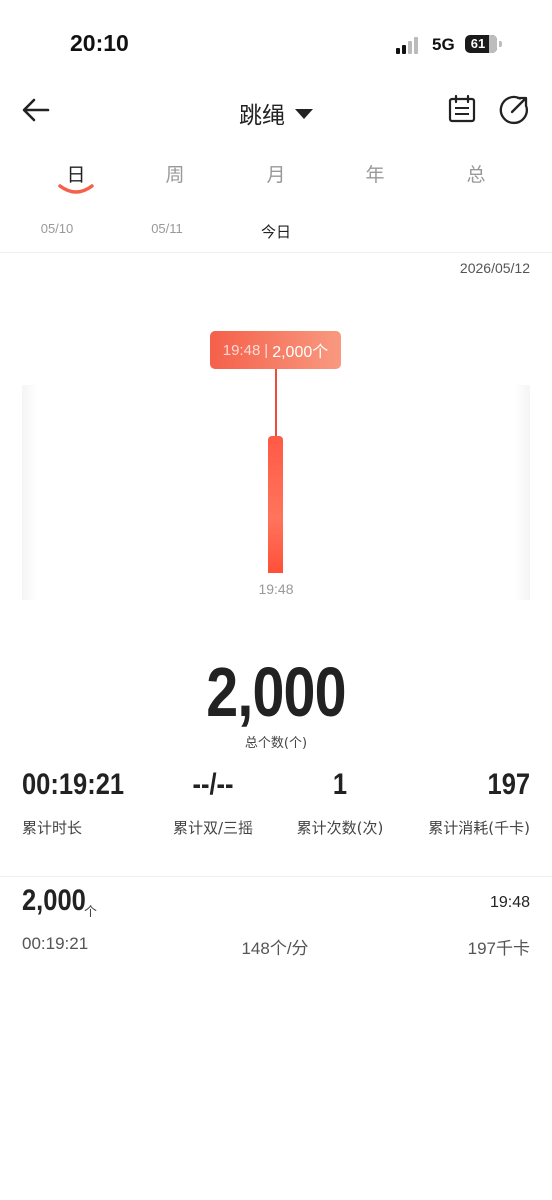 Image resolution: width=552 pixels, height=1200 pixels. I want to click on tab-total: 总, so click(476, 173).